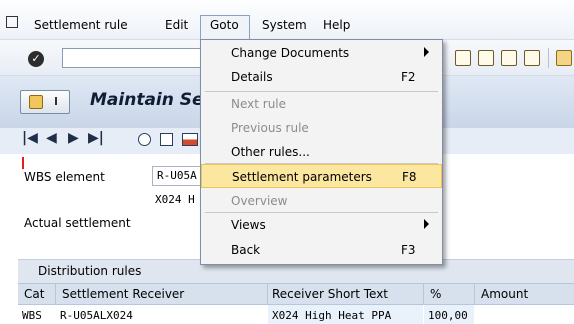  What do you see at coordinates (56, 101) in the screenshot?
I see `dropdown-indicator-icon` at bounding box center [56, 101].